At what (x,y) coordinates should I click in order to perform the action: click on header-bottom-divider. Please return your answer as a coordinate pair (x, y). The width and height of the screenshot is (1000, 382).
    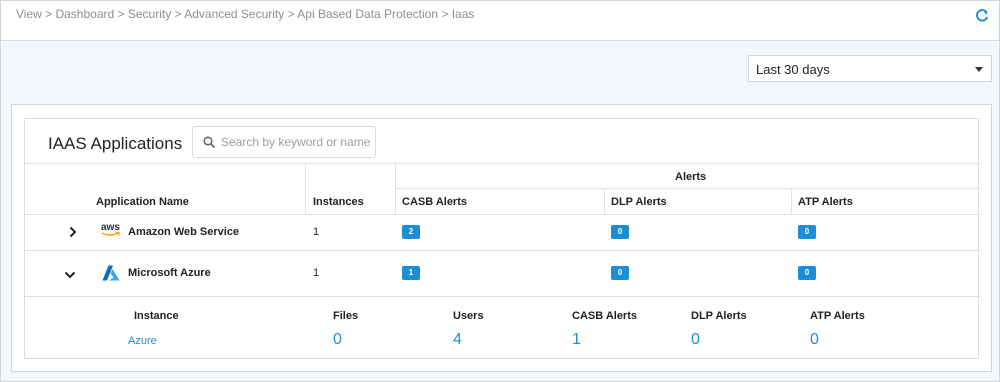
    Looking at the image, I should click on (502, 214).